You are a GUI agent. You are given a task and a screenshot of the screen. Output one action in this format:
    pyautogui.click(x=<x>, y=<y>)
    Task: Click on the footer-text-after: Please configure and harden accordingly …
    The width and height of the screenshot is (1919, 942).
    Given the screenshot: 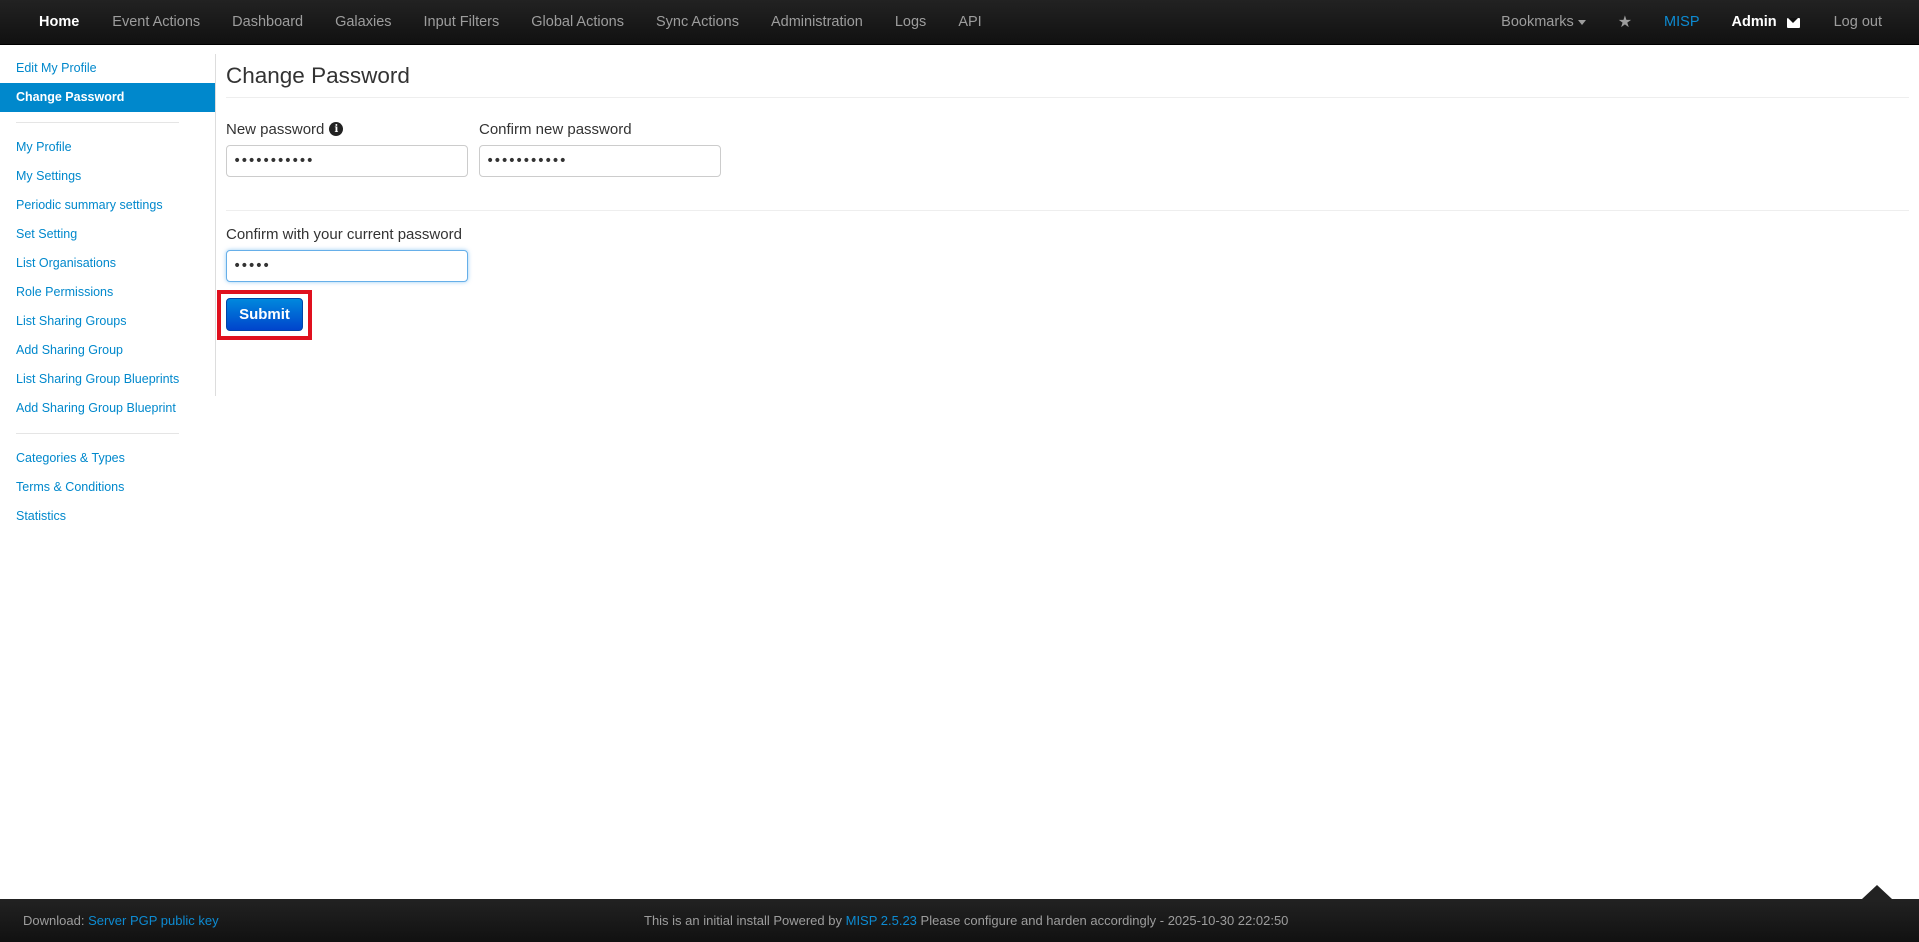 What is the action you would take?
    pyautogui.click(x=1104, y=920)
    